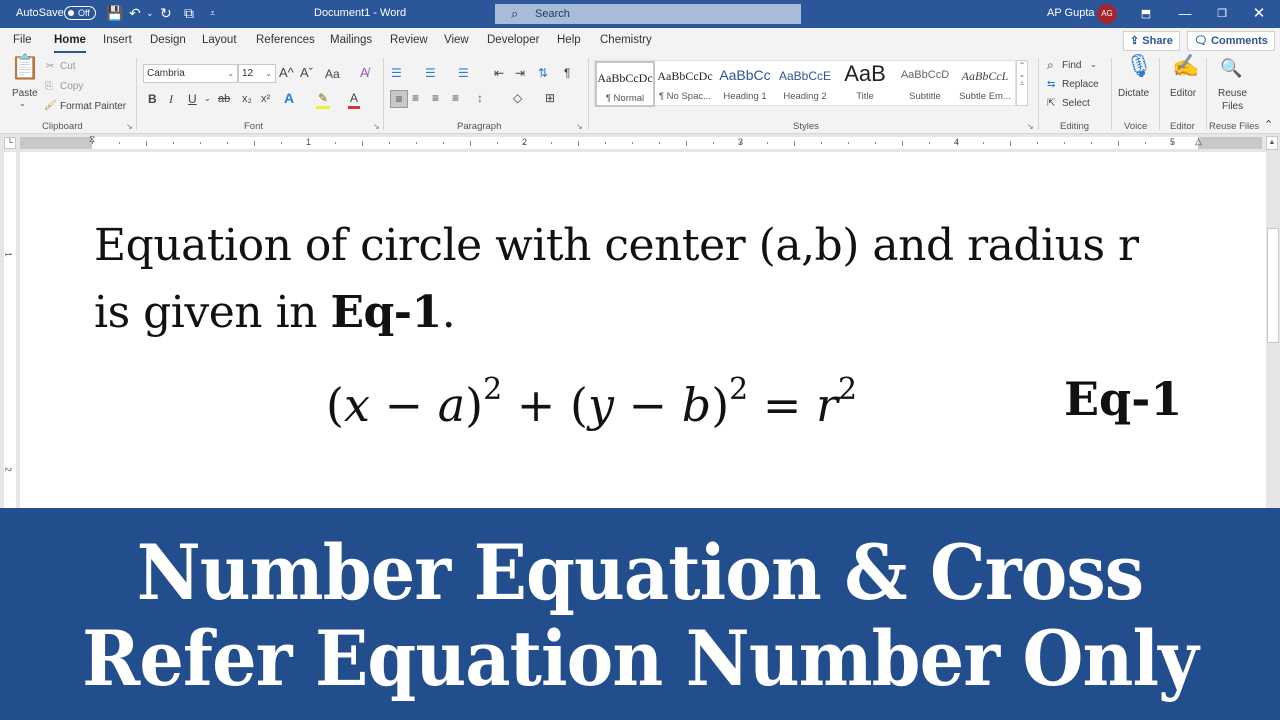 The height and width of the screenshot is (720, 1280). Describe the element at coordinates (1198, 141) in the screenshot. I see `right-indent-marker: △` at that location.